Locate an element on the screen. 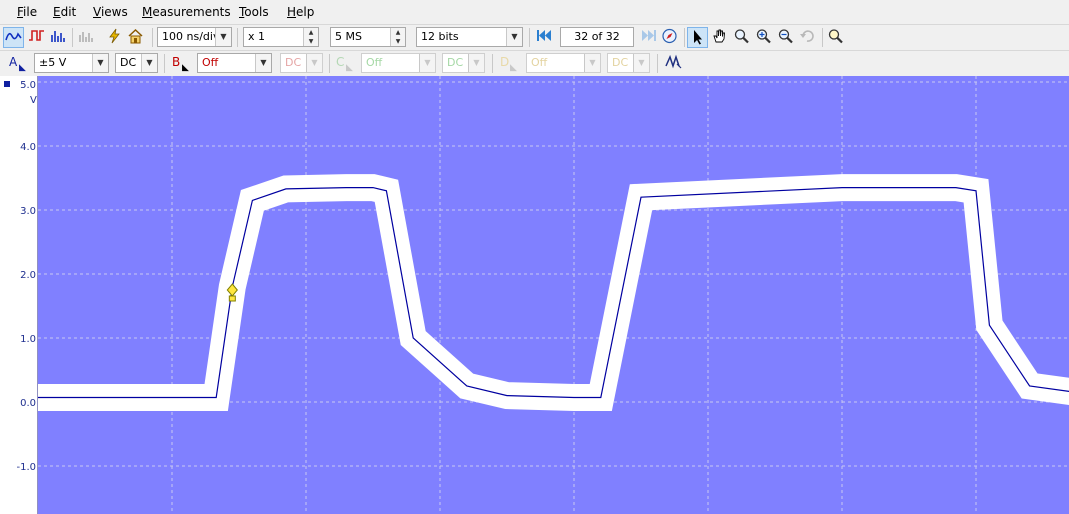 The image size is (1069, 514). trigger-settings-button is located at coordinates (673, 63).